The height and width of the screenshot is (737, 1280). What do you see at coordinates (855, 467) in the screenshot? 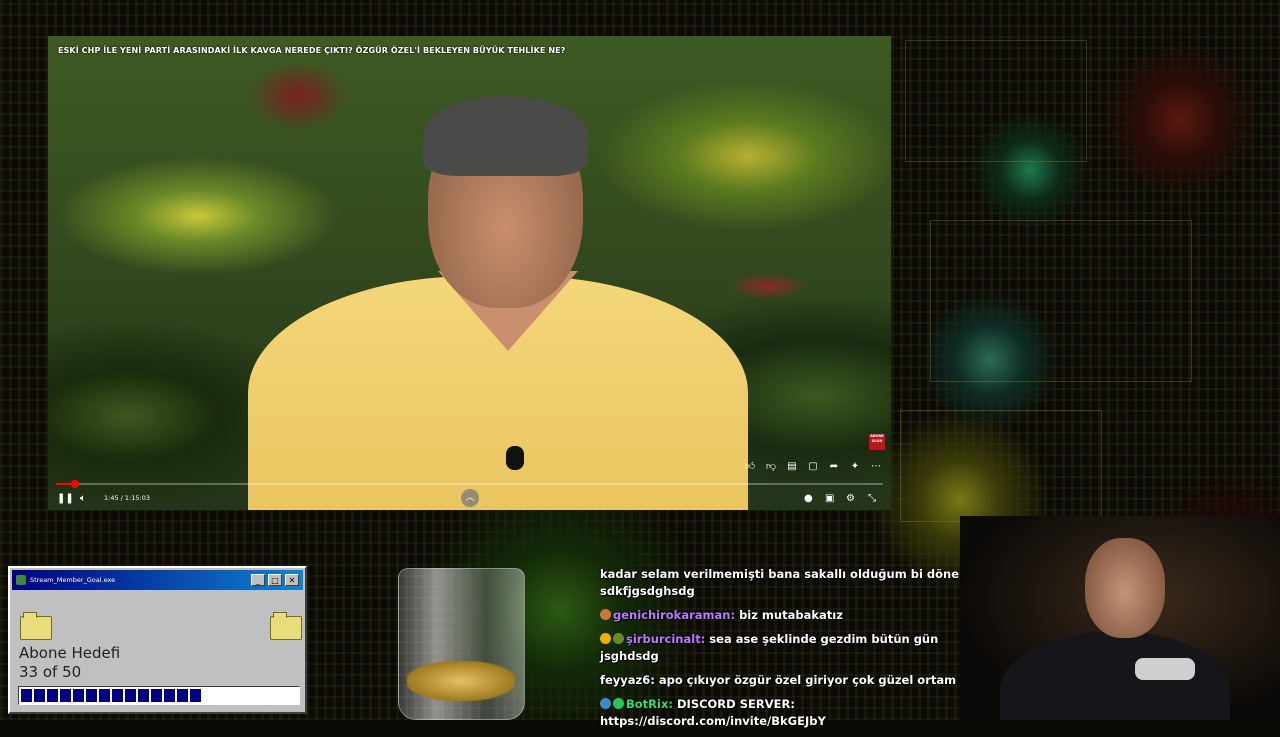
I see `sparkle-icon: ✦` at bounding box center [855, 467].